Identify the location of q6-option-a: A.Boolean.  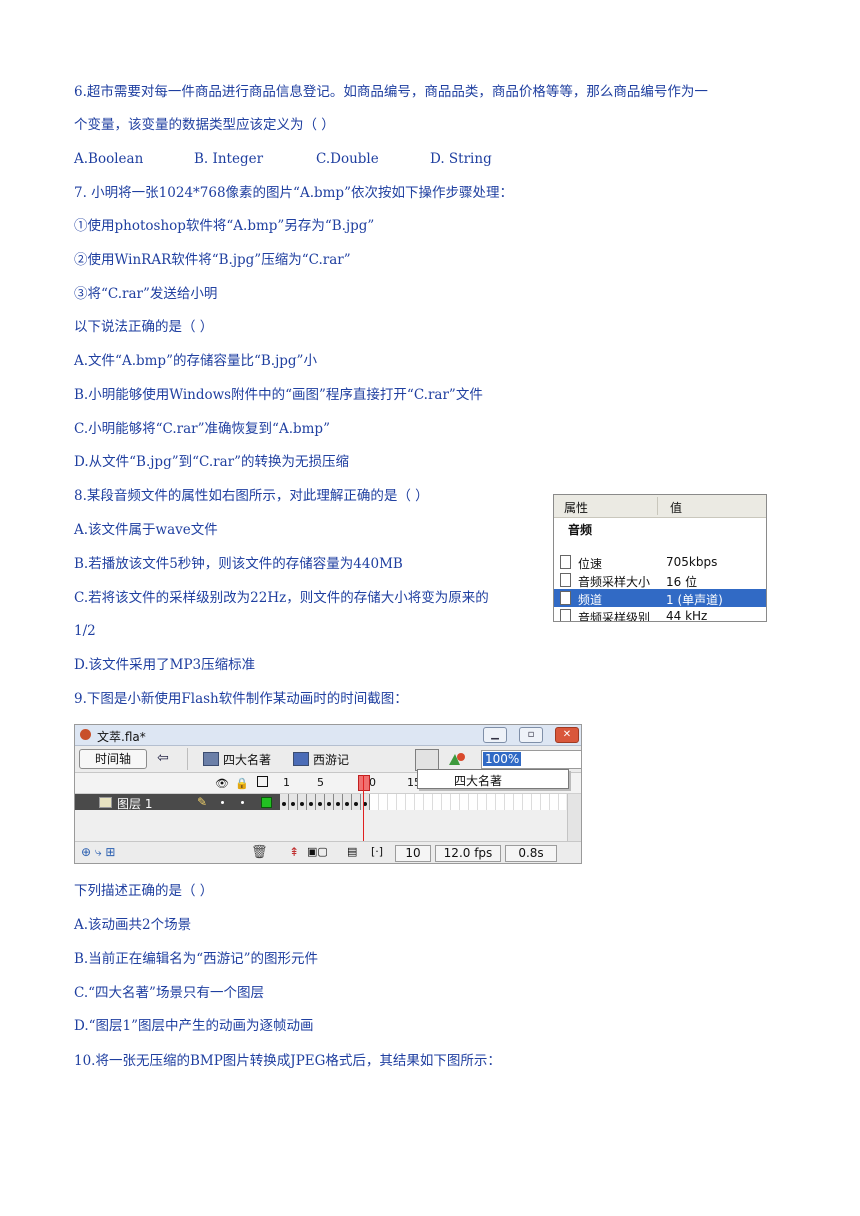
(109, 159).